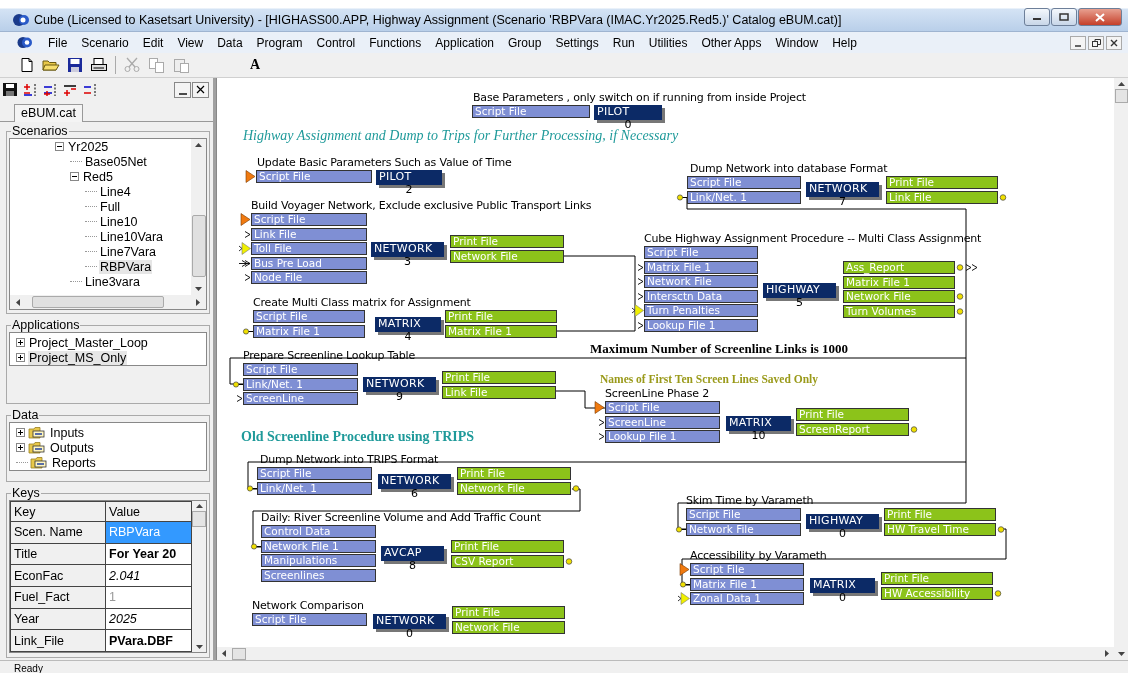  What do you see at coordinates (98, 176) in the screenshot?
I see `tree-item: Red5` at bounding box center [98, 176].